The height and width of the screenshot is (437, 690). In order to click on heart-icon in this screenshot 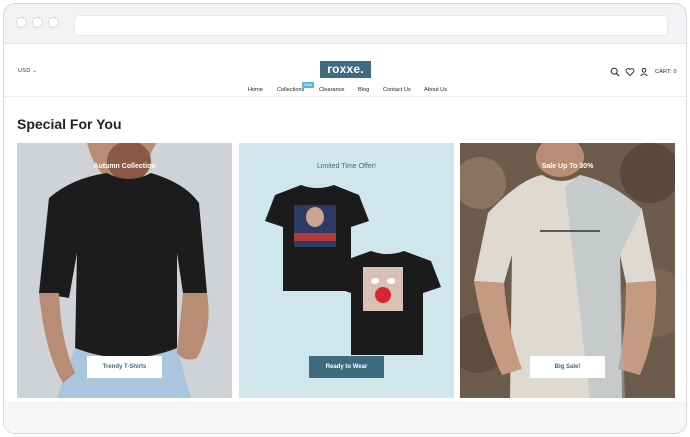, I will do `click(630, 72)`.